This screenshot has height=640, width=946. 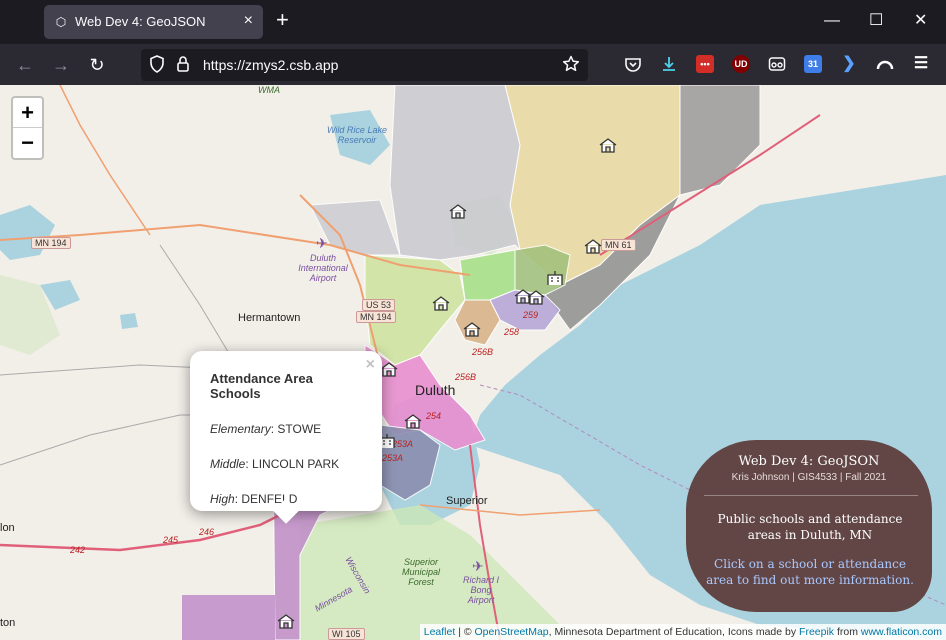 I want to click on zoom-in-button: +, so click(x=27, y=113).